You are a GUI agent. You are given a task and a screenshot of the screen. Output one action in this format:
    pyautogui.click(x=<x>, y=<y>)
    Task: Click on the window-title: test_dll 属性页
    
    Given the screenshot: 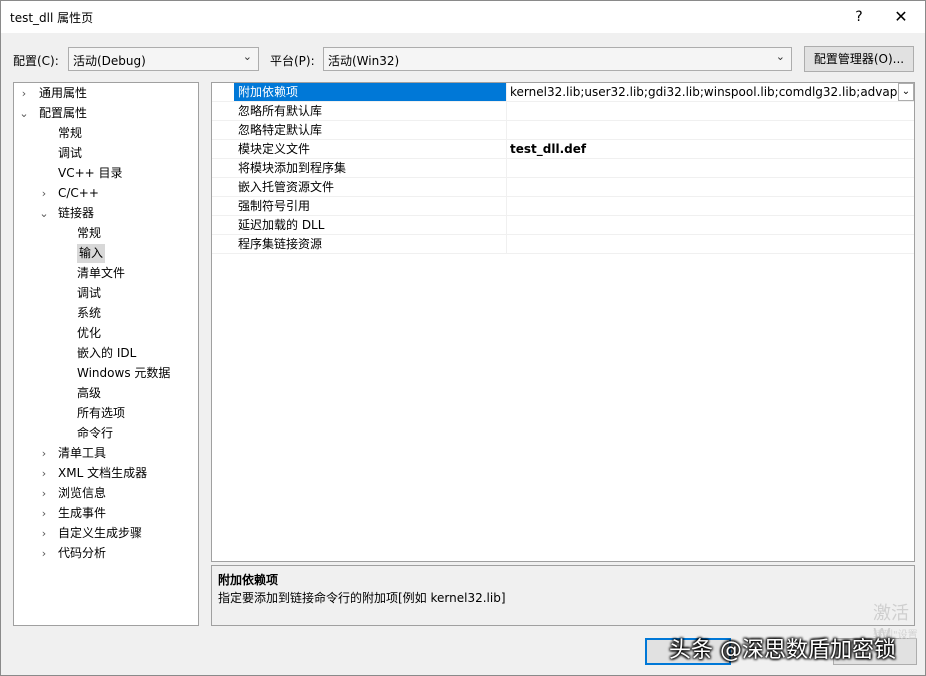 What is the action you would take?
    pyautogui.click(x=52, y=18)
    